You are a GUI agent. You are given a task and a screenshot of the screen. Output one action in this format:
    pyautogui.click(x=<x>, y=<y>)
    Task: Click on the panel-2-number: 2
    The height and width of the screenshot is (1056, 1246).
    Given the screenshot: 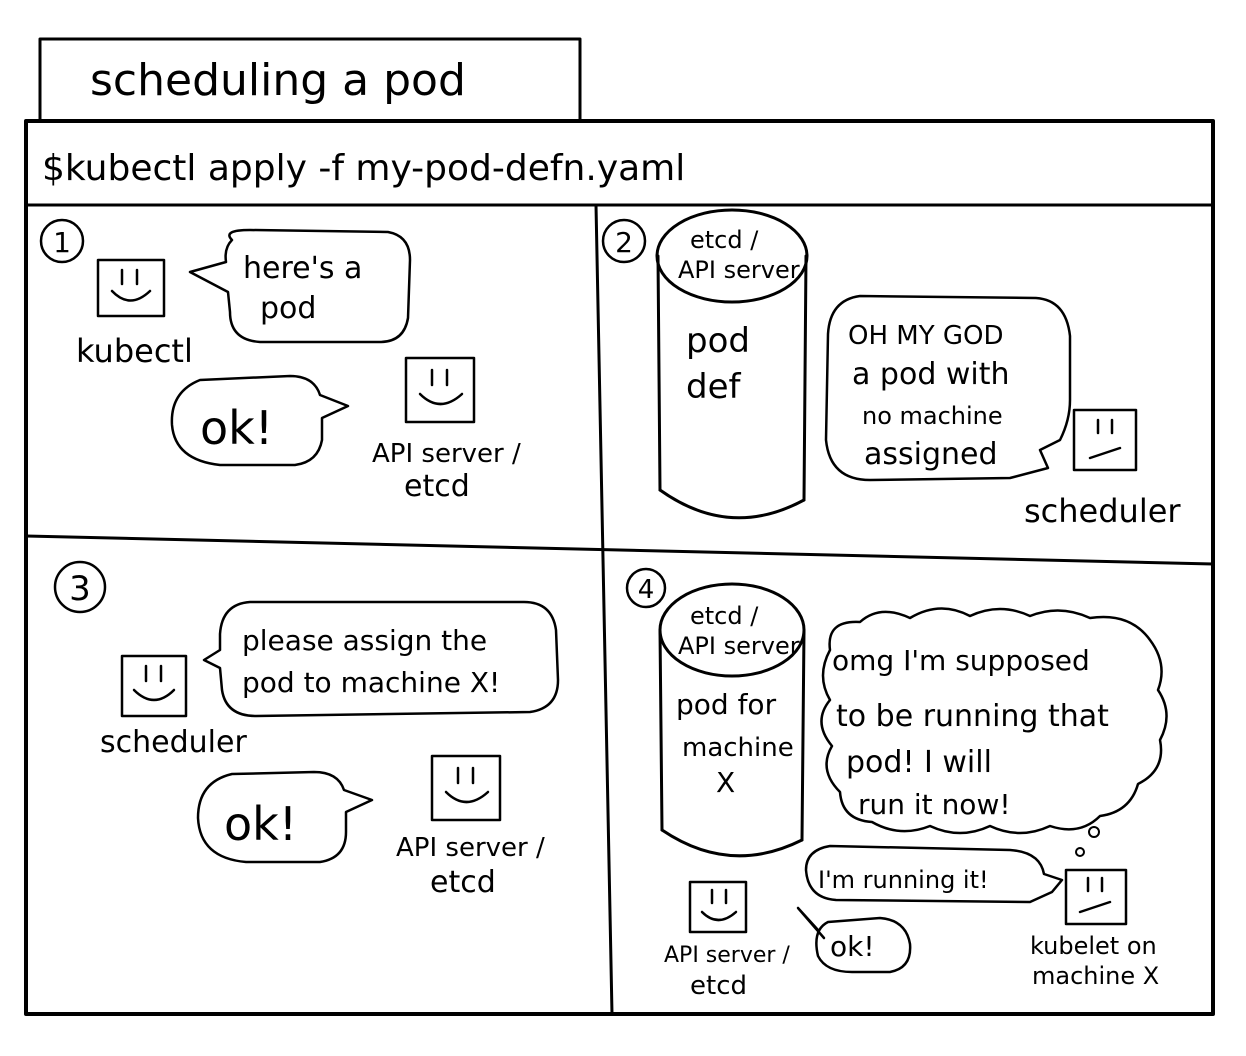 What is the action you would take?
    pyautogui.click(x=624, y=242)
    